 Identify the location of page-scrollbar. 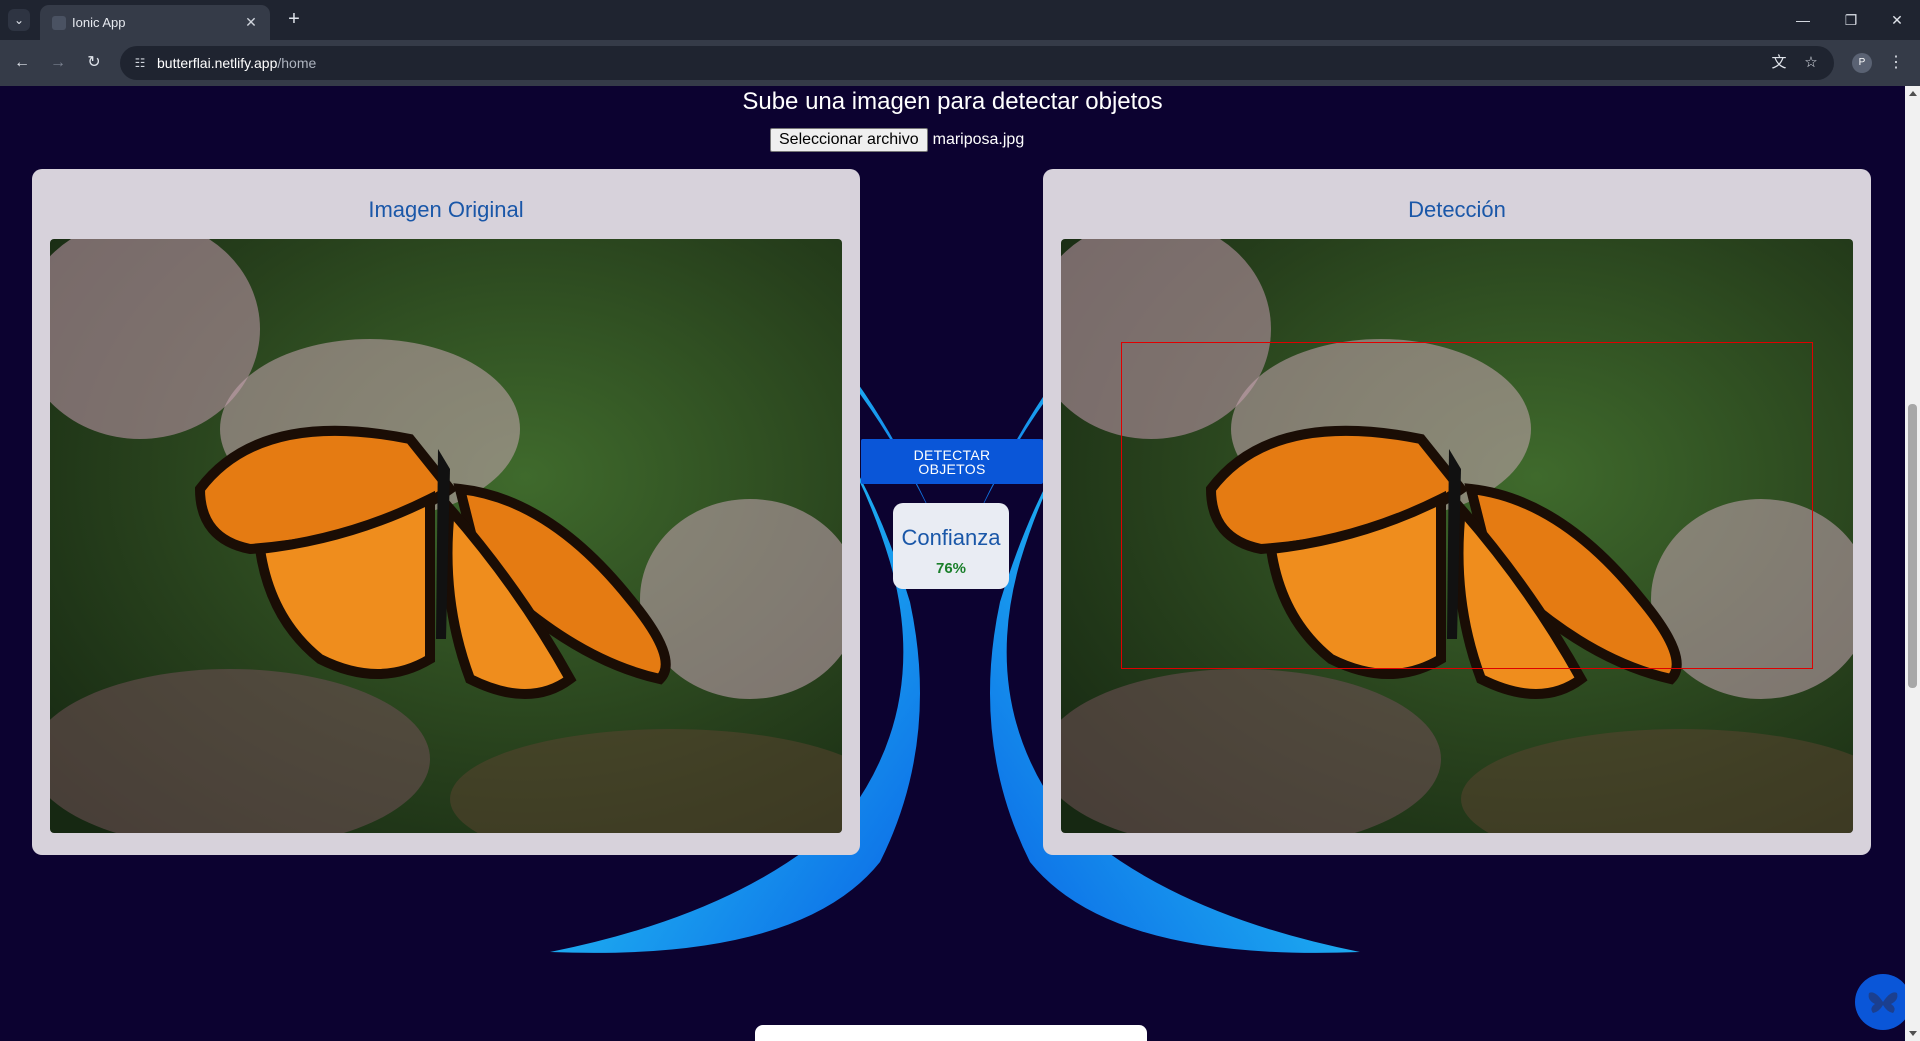
(1912, 563).